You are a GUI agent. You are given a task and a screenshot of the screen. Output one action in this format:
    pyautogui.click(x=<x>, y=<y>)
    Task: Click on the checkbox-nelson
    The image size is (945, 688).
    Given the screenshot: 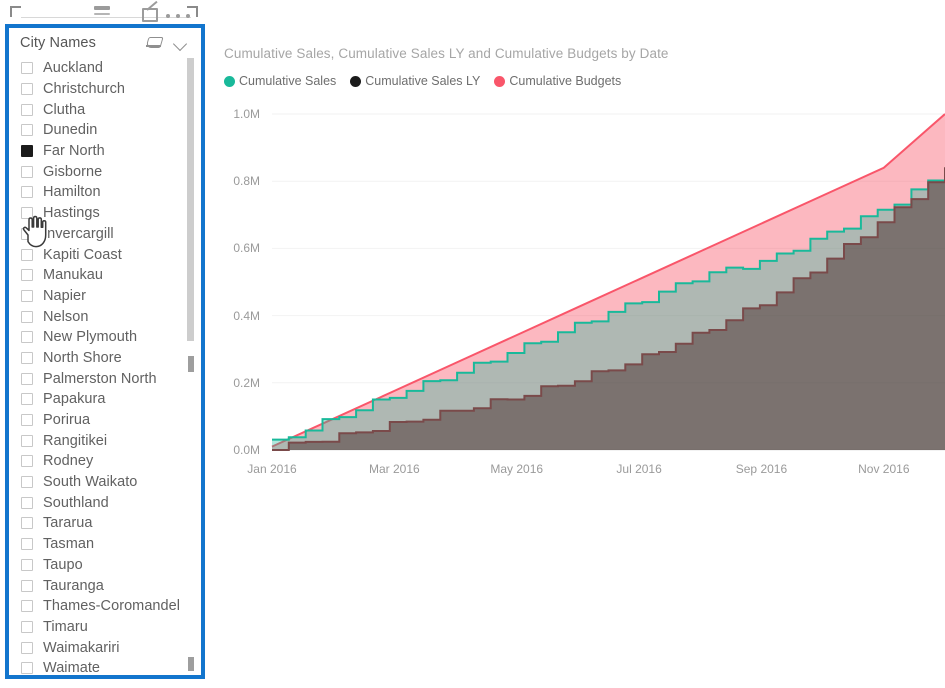 What is the action you would take?
    pyautogui.click(x=27, y=316)
    